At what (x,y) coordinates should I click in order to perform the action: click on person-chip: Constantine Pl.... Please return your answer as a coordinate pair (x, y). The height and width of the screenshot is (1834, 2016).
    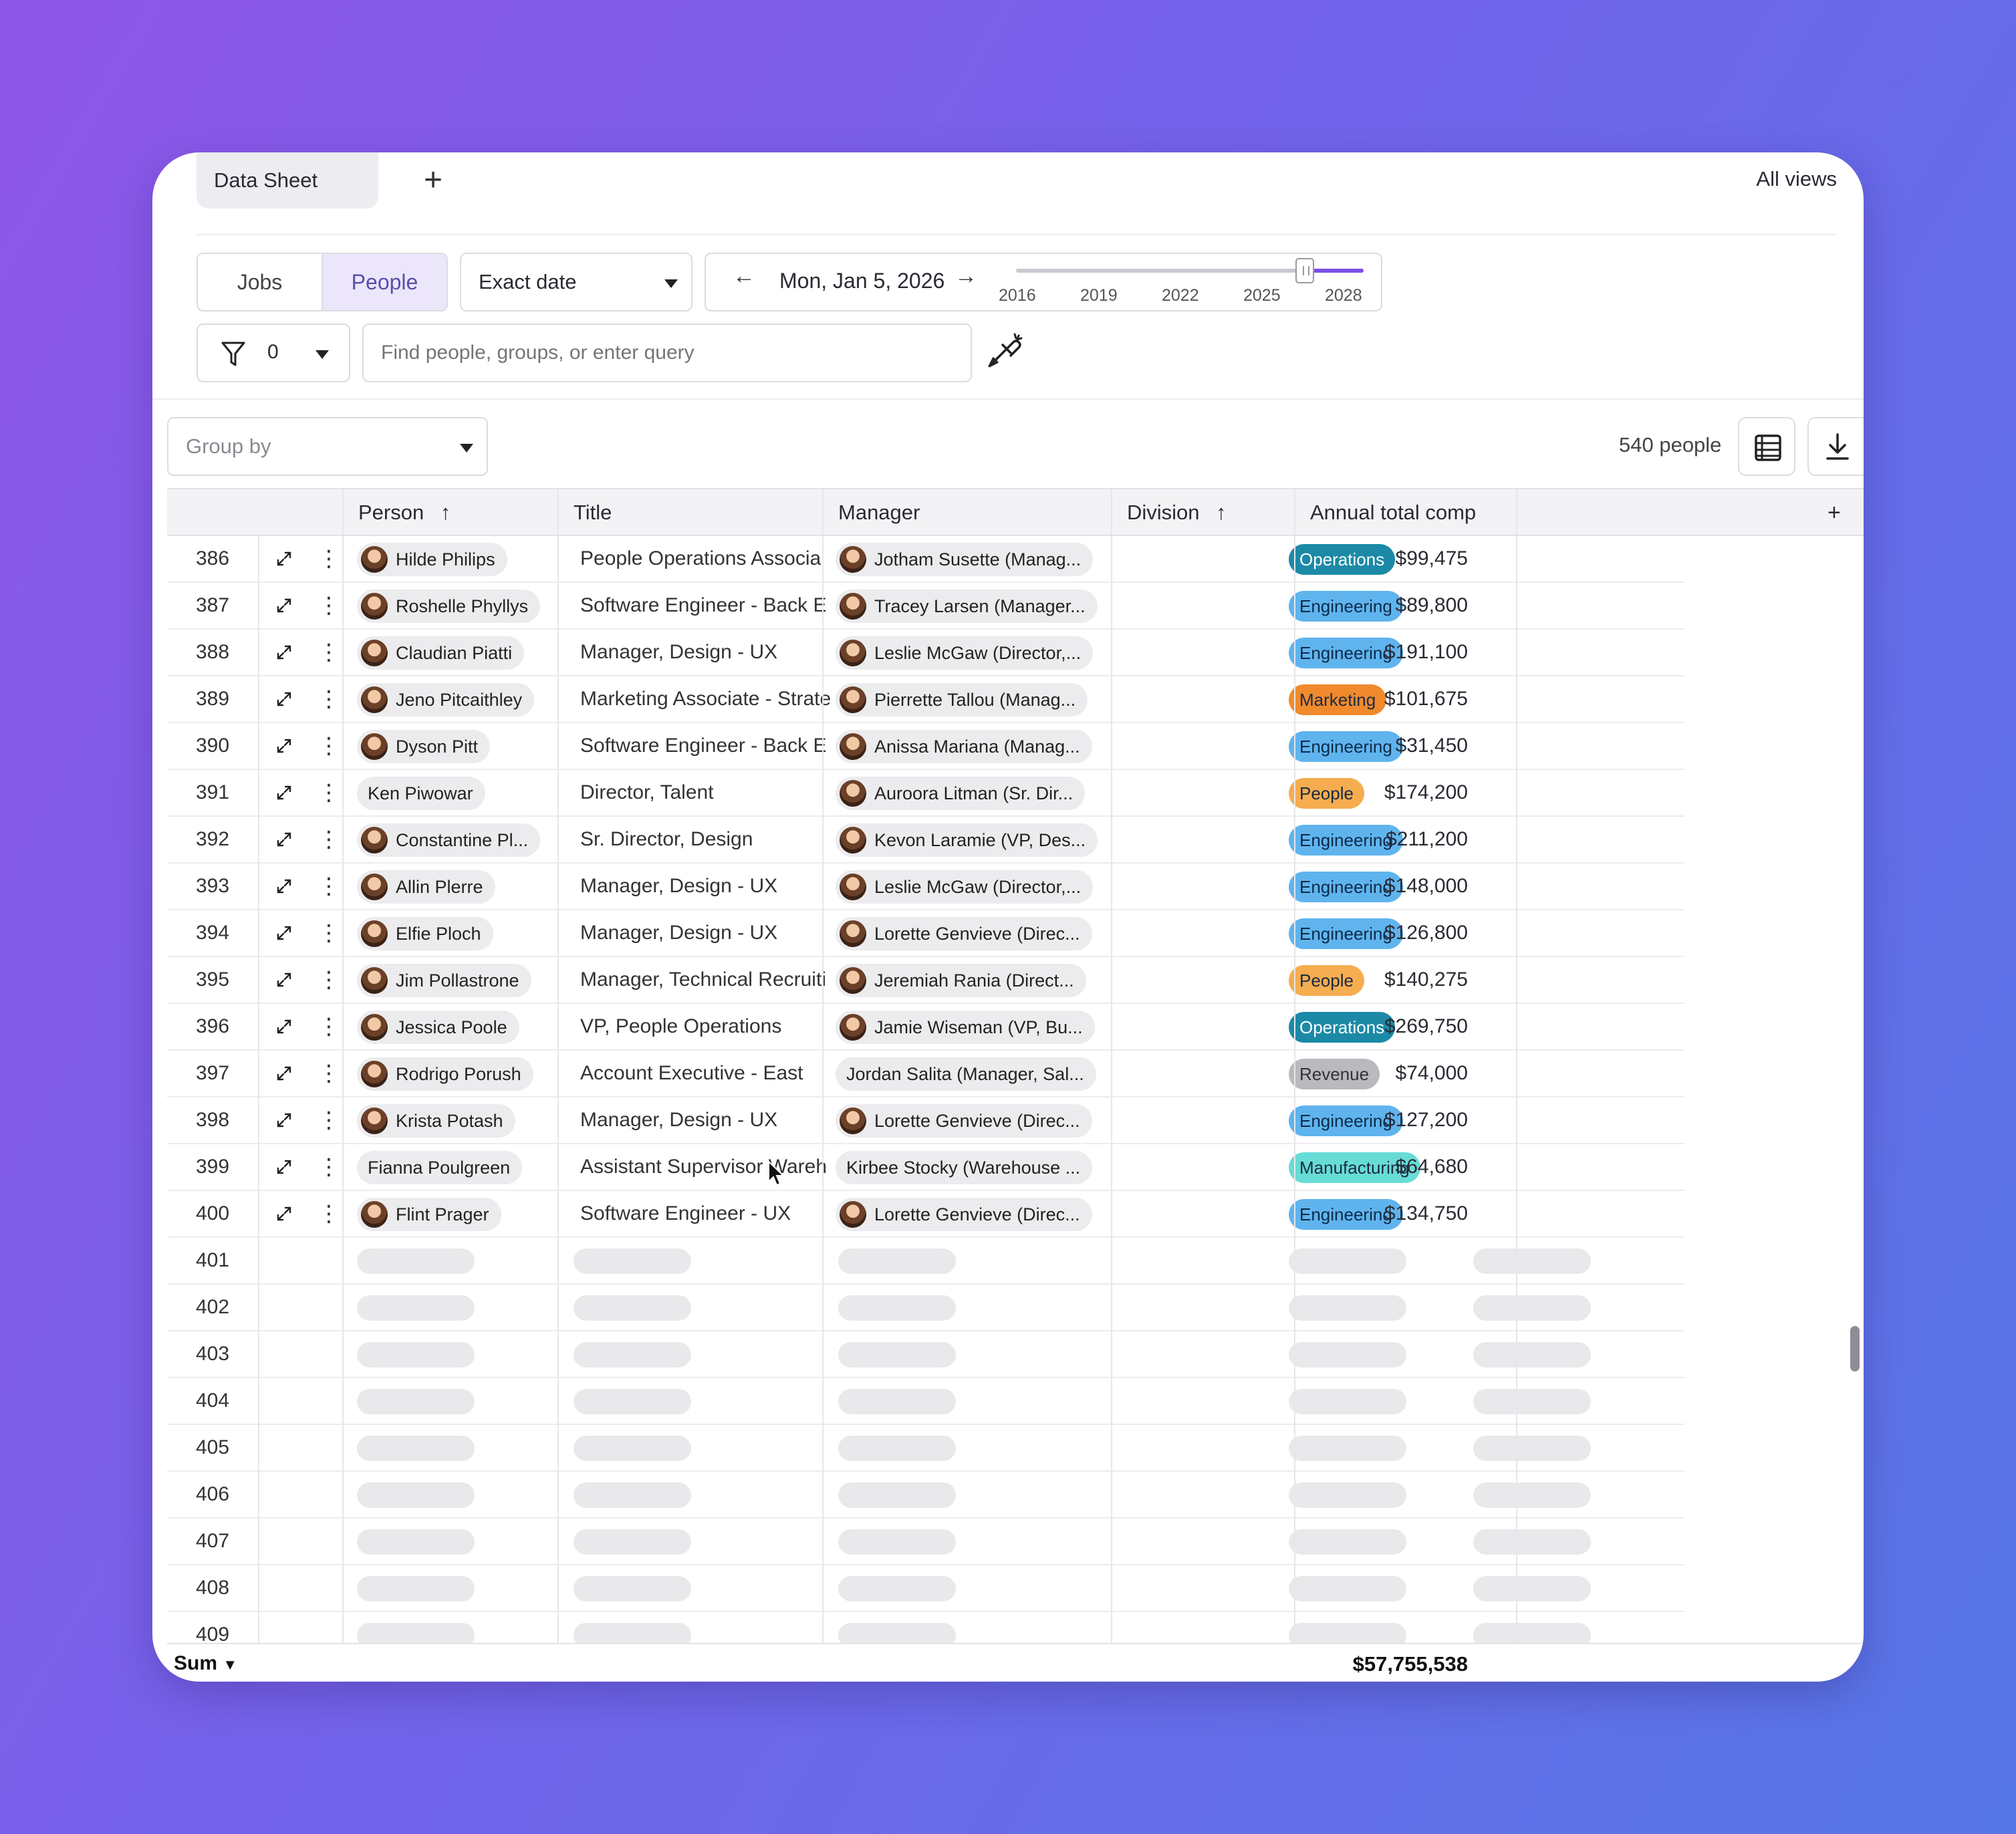
    Looking at the image, I should click on (449, 840).